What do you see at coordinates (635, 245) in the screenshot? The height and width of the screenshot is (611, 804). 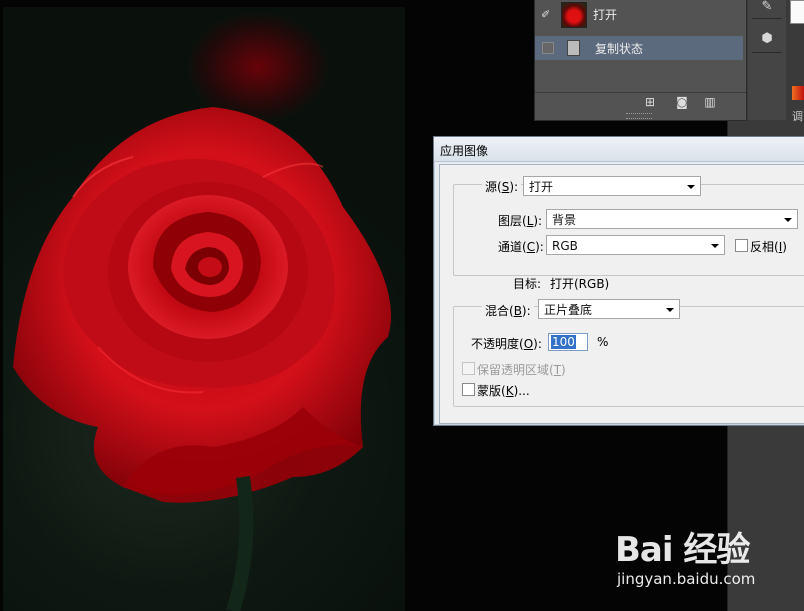 I see `channel-select: RGB` at bounding box center [635, 245].